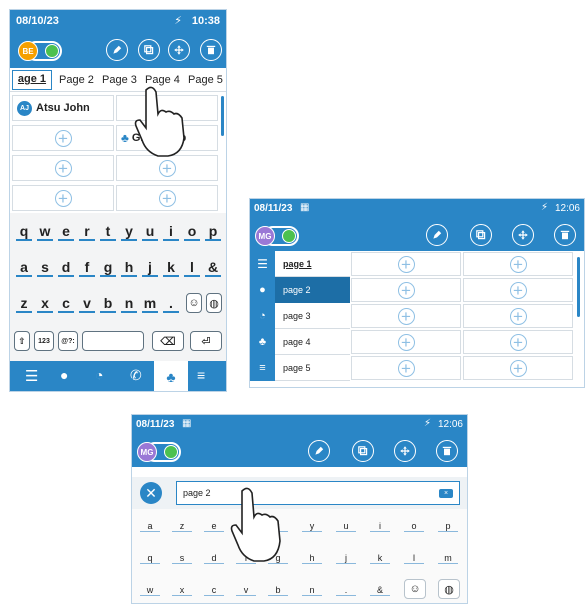 The height and width of the screenshot is (606, 587). What do you see at coordinates (63, 108) in the screenshot?
I see `contact-cell: AJ Atsu John` at bounding box center [63, 108].